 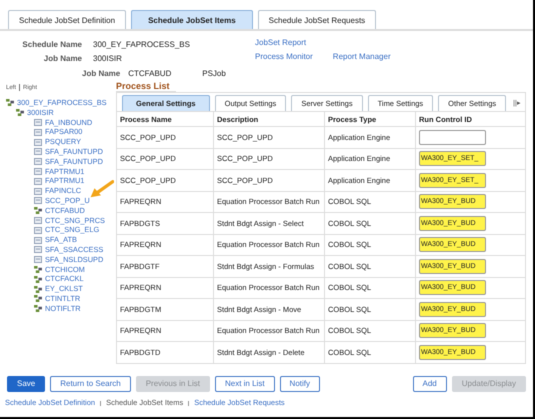 I want to click on page-tab: Schedule JobSet Definition, so click(x=67, y=19).